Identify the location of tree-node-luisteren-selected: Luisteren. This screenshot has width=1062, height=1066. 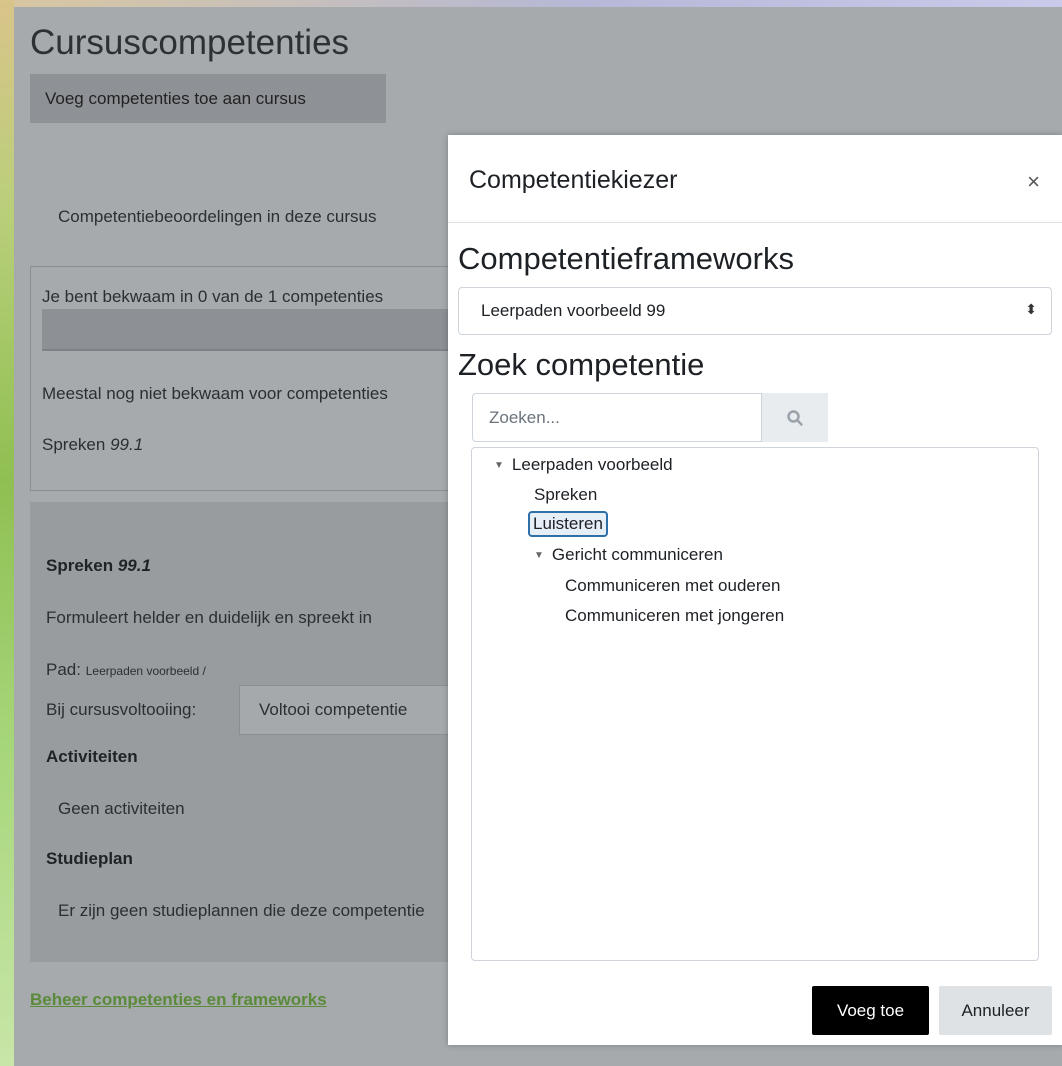
(568, 524).